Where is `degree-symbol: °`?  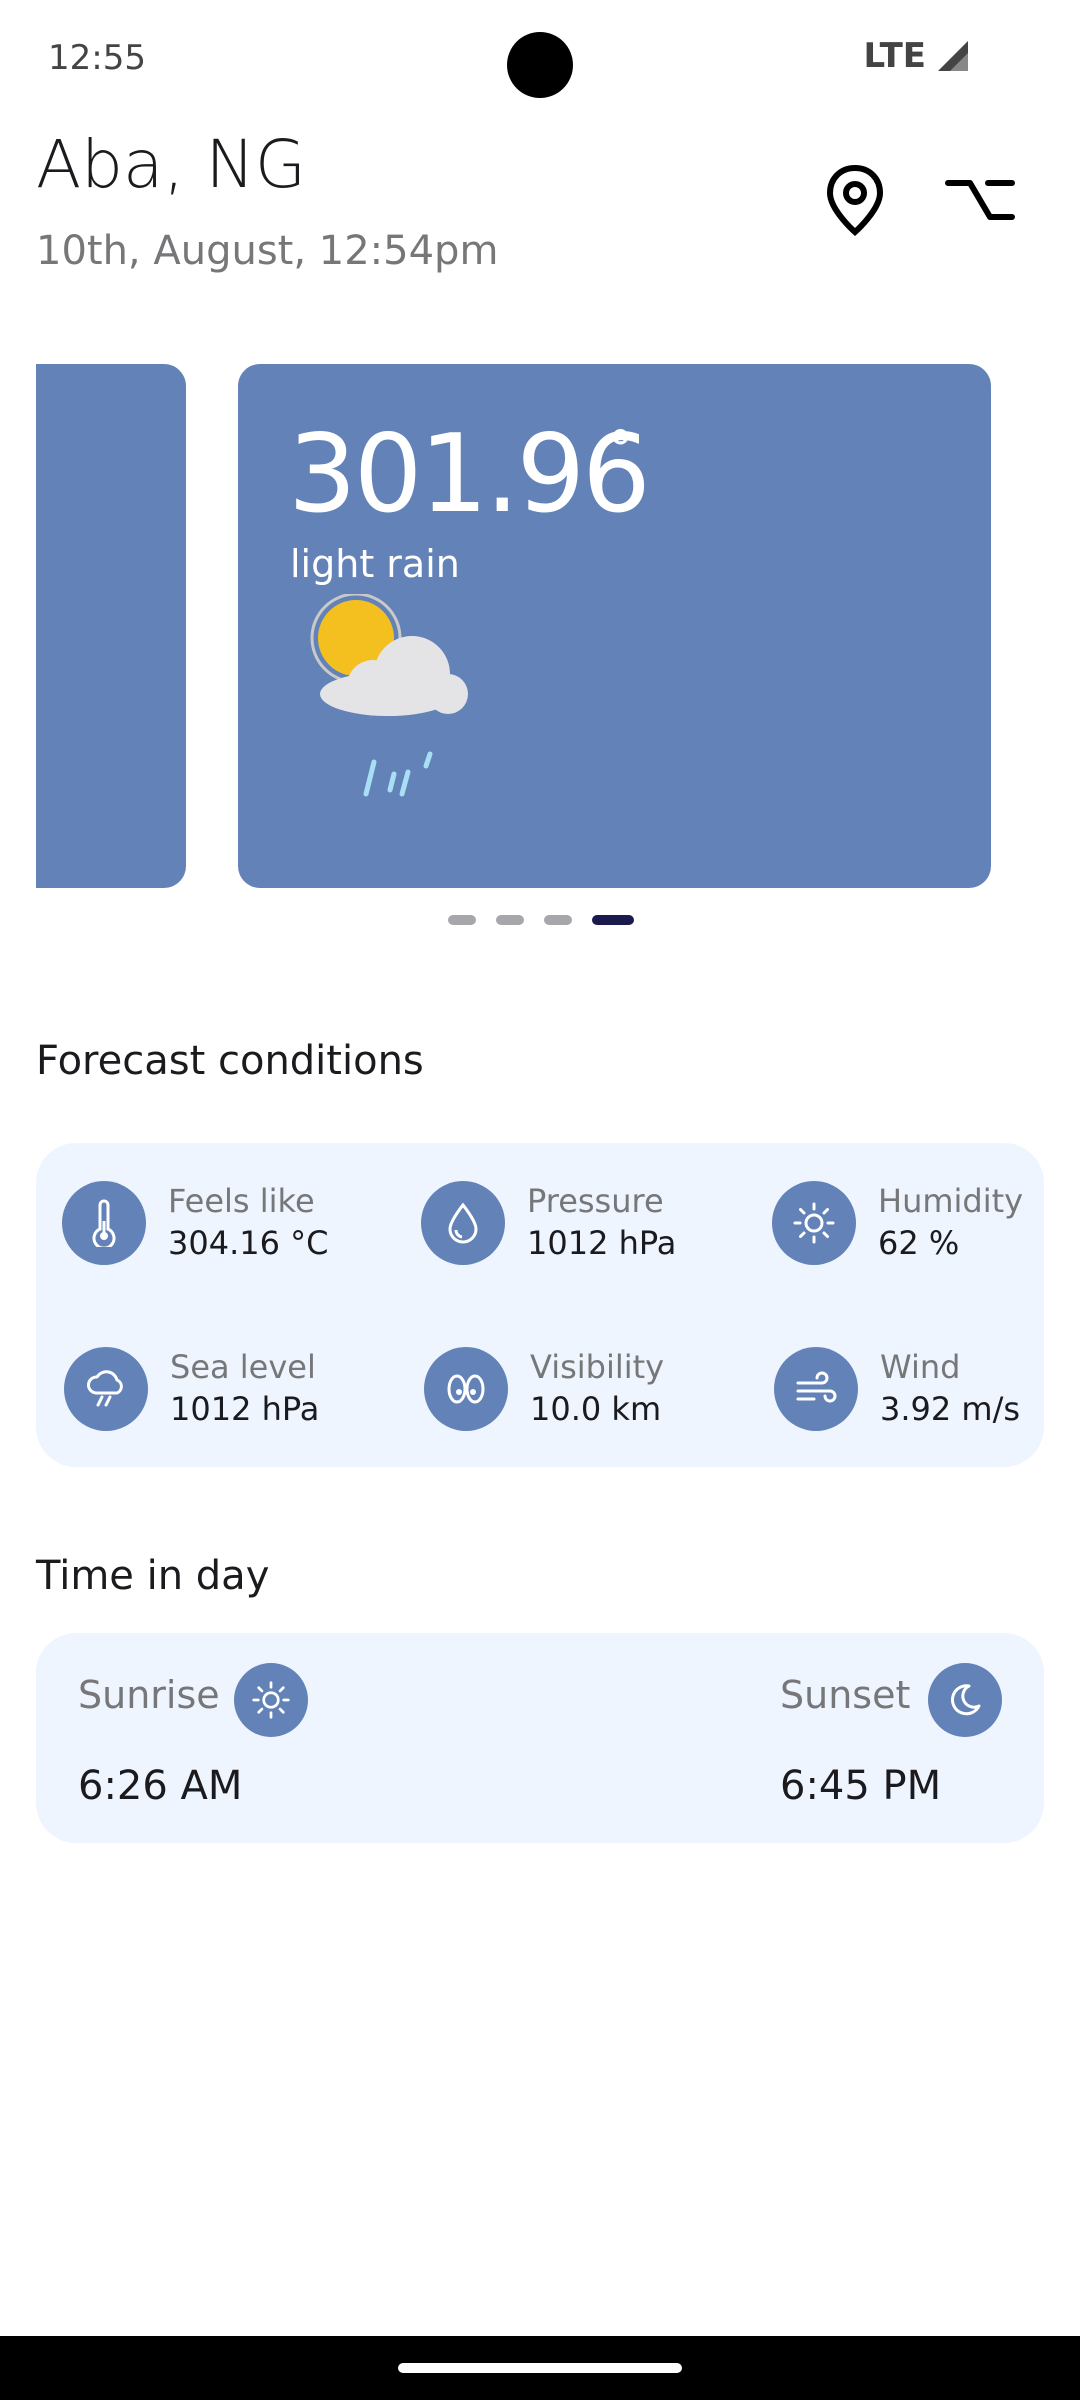 degree-symbol: ° is located at coordinates (620, 449).